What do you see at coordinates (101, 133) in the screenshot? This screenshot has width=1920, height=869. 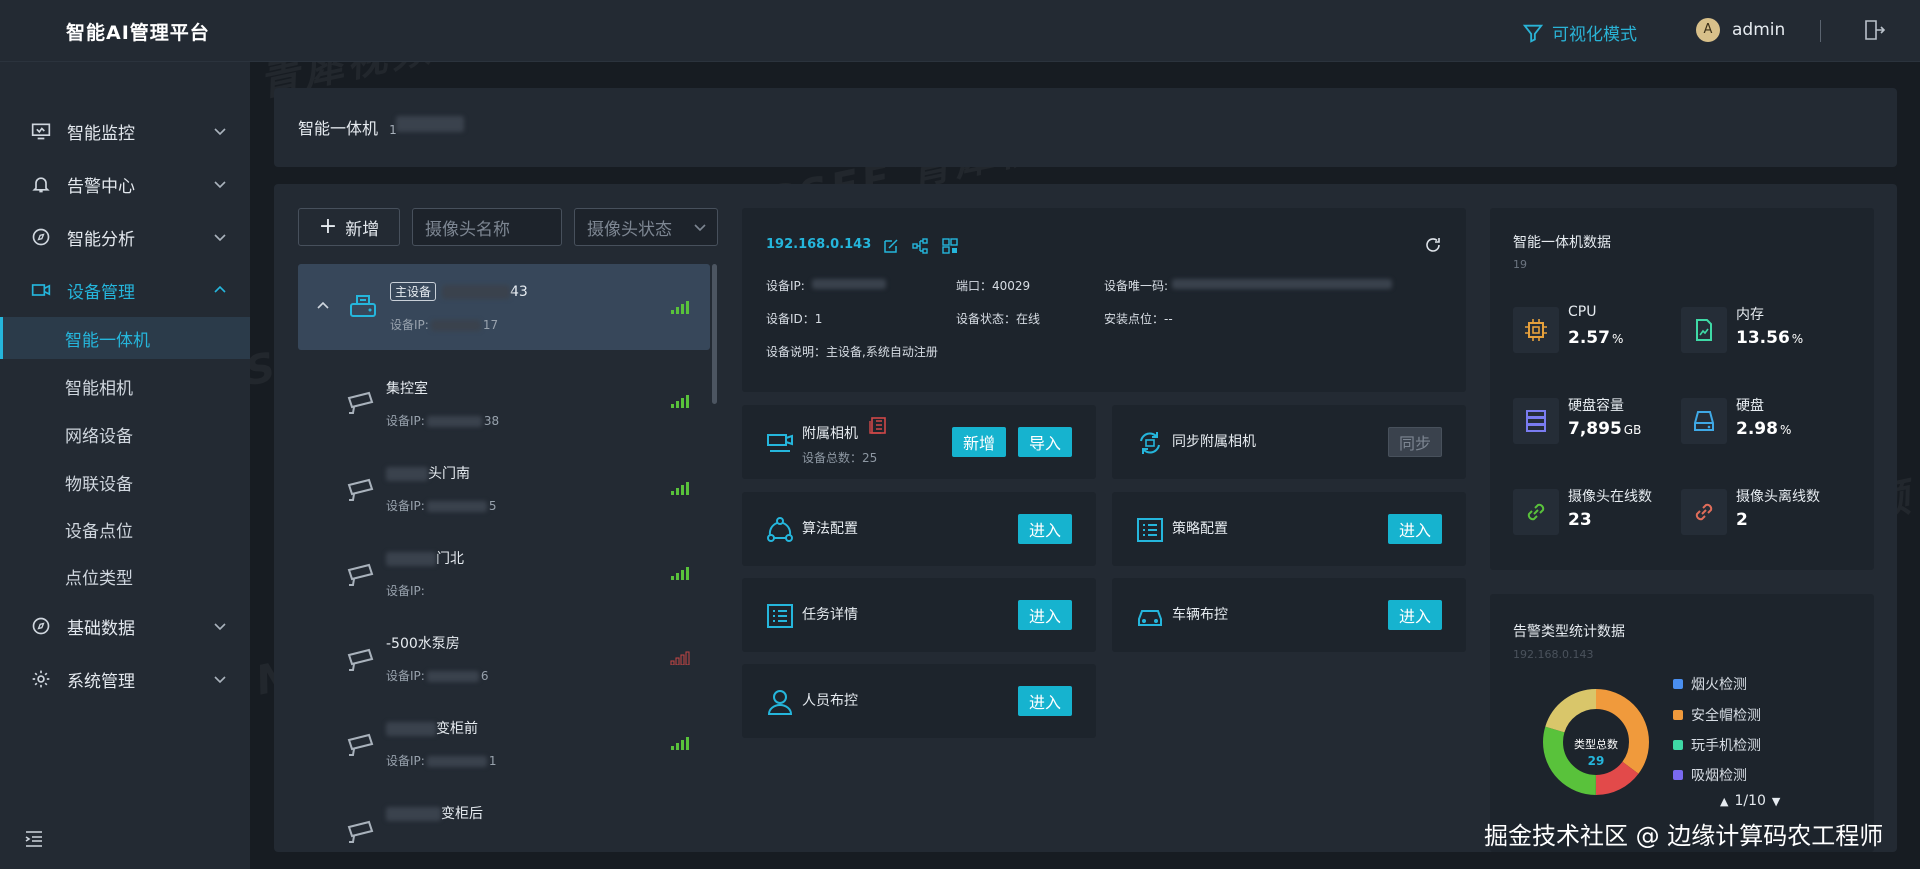 I see `sidebar-item-label: 智能监控` at bounding box center [101, 133].